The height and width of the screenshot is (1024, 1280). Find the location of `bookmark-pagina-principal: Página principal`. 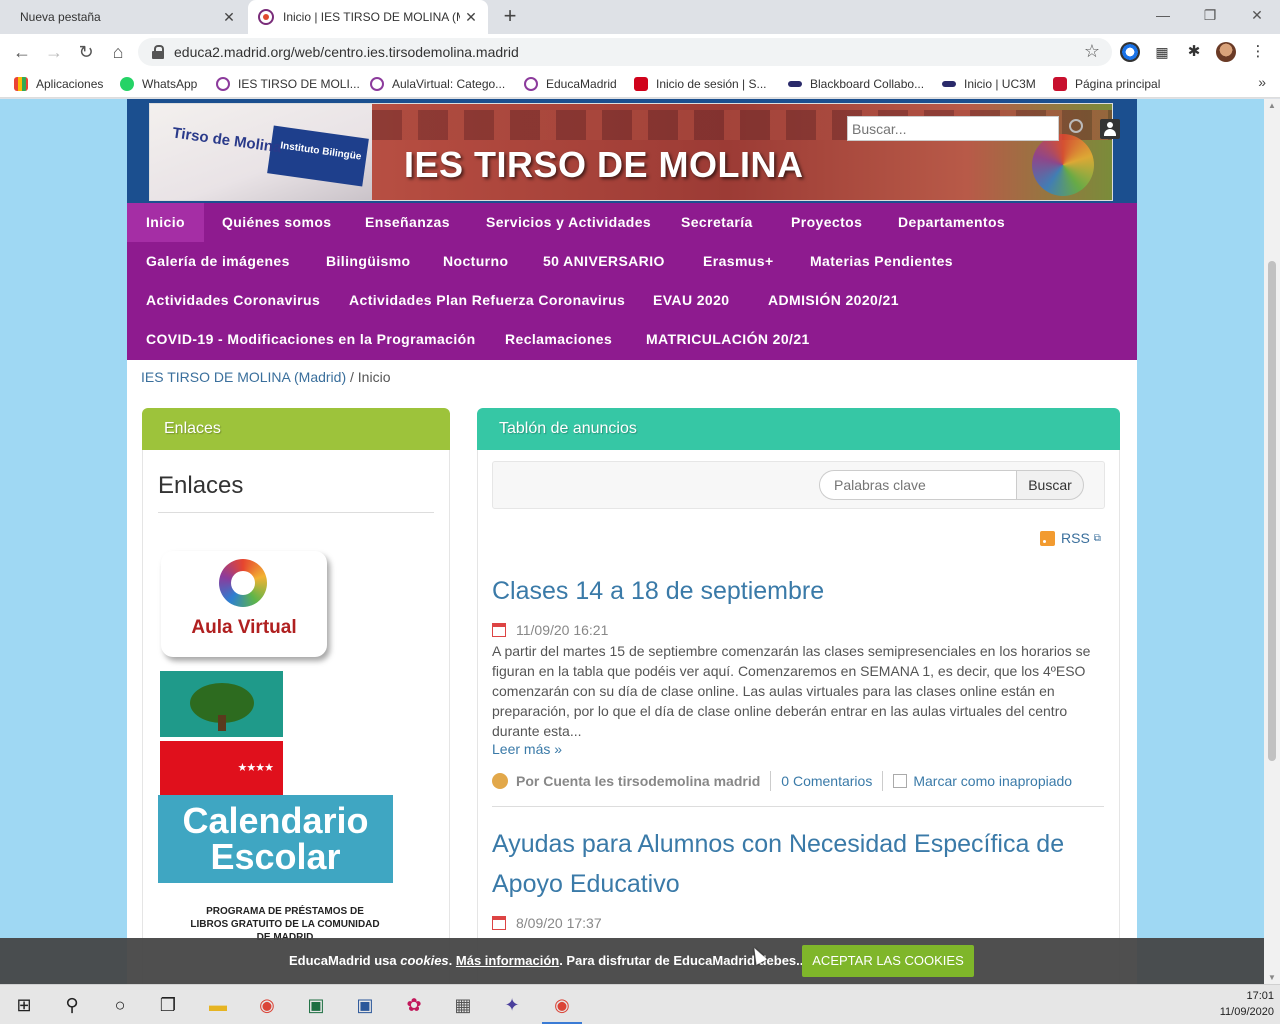

bookmark-pagina-principal: Página principal is located at coordinates (1106, 84).